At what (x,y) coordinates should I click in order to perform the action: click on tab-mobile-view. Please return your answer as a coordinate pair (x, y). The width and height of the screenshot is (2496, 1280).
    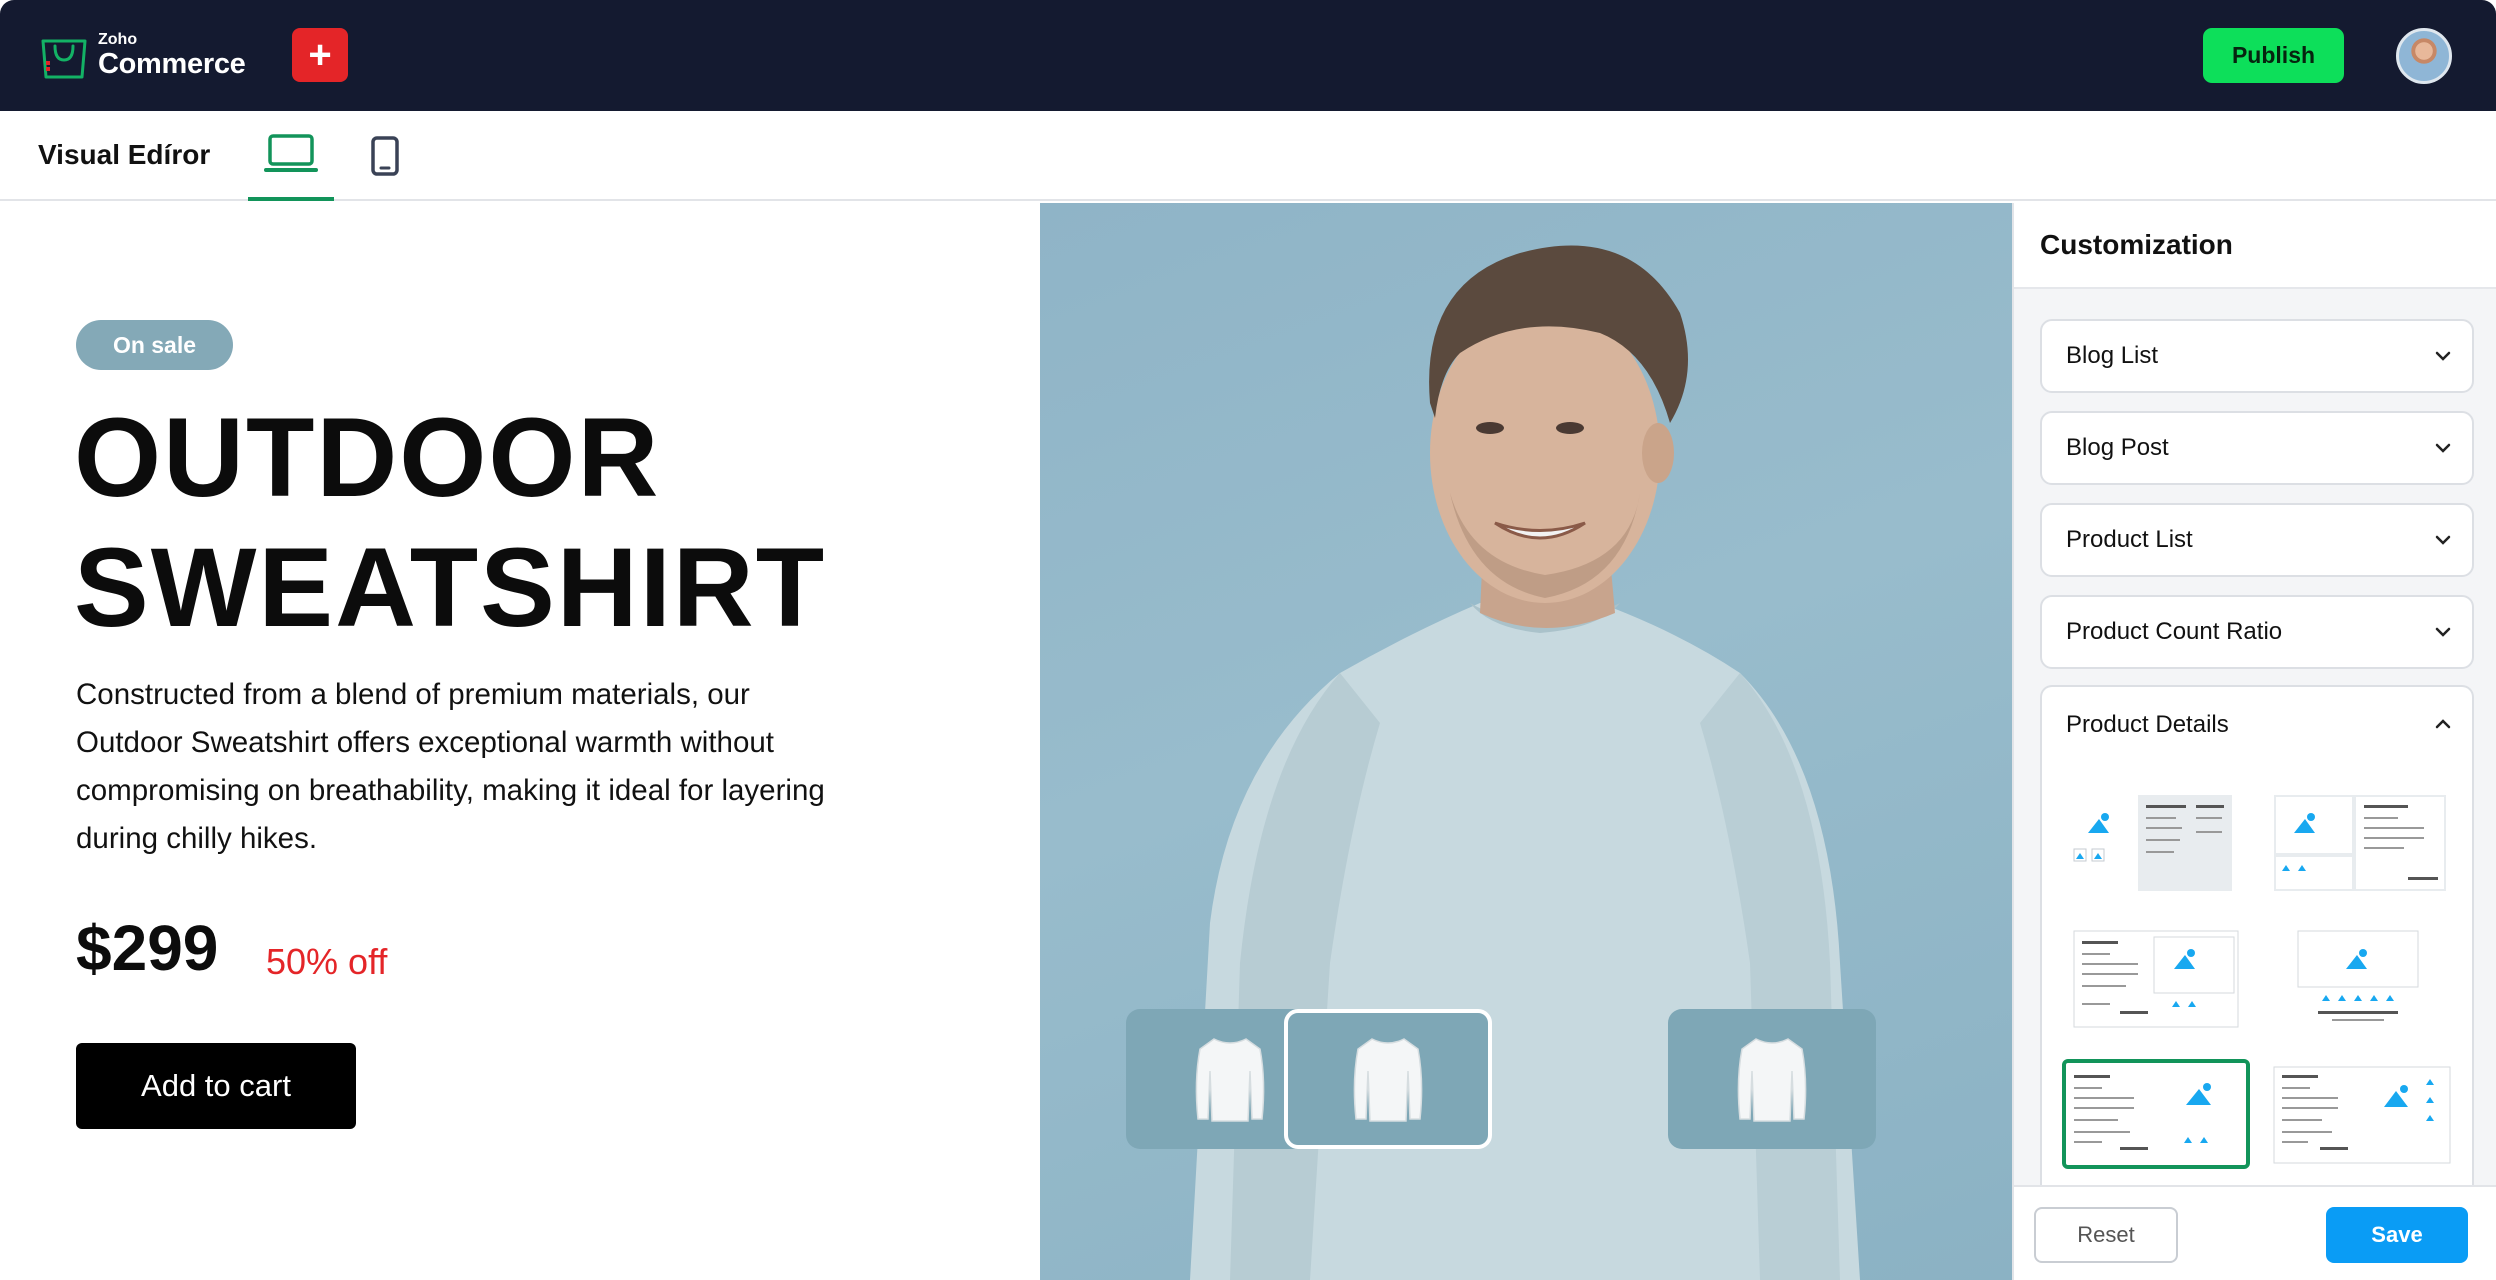
    Looking at the image, I should click on (385, 156).